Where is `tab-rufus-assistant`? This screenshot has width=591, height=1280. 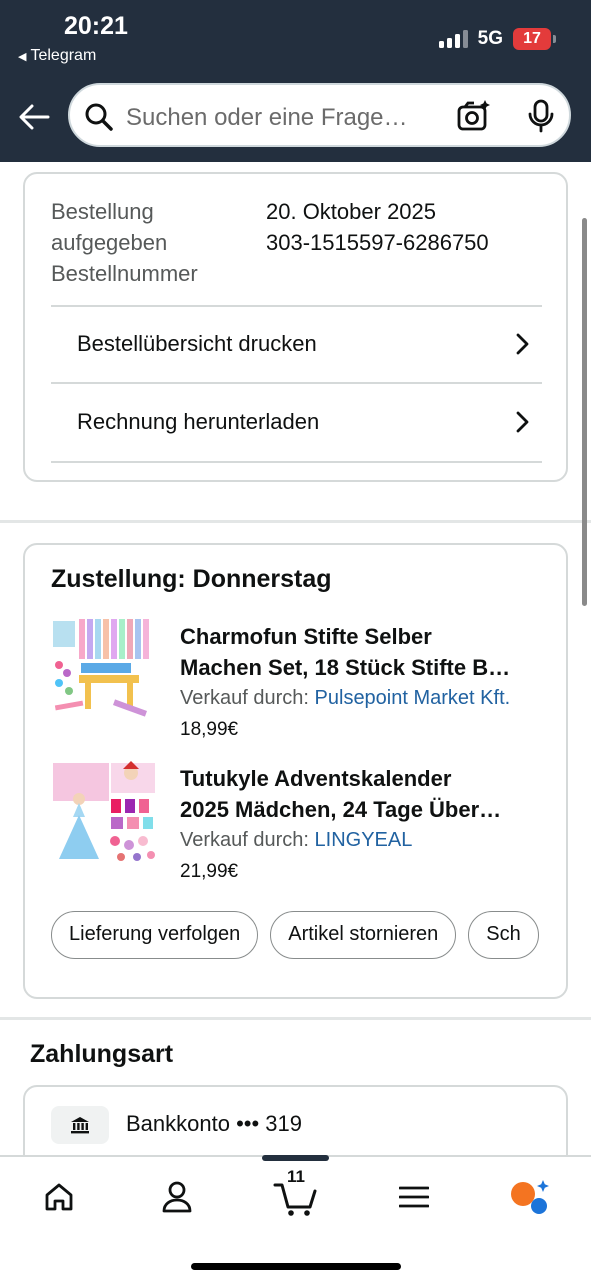 tab-rufus-assistant is located at coordinates (530, 1197).